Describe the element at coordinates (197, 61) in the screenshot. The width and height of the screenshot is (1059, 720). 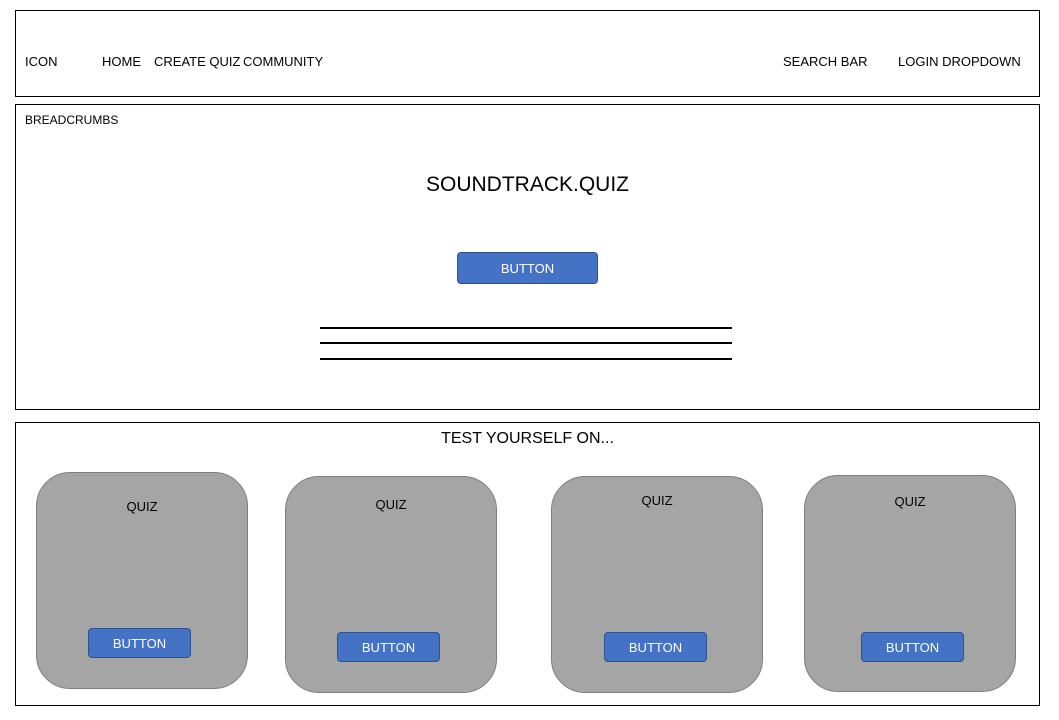
I see `nav-create-quiz-link: CREATE QUIZ` at that location.